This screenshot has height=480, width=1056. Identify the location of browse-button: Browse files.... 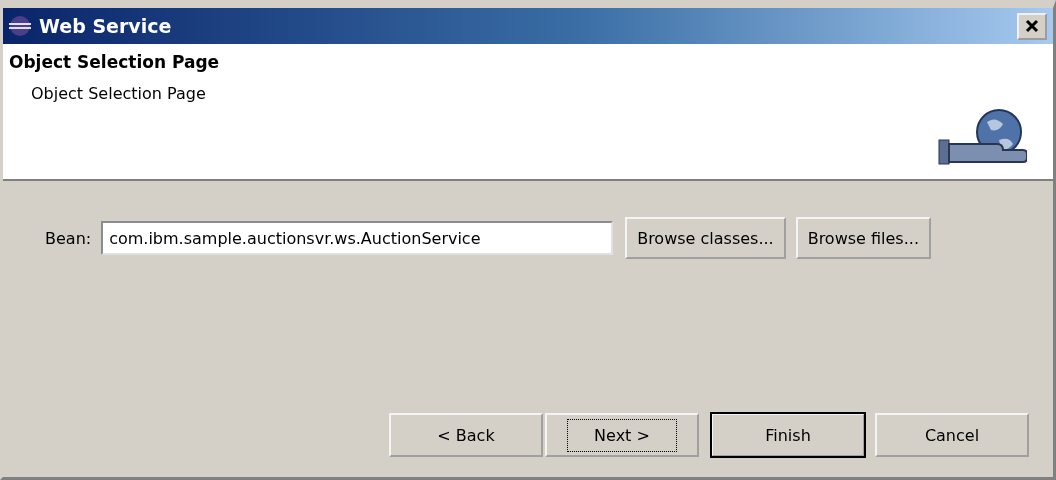
(863, 238).